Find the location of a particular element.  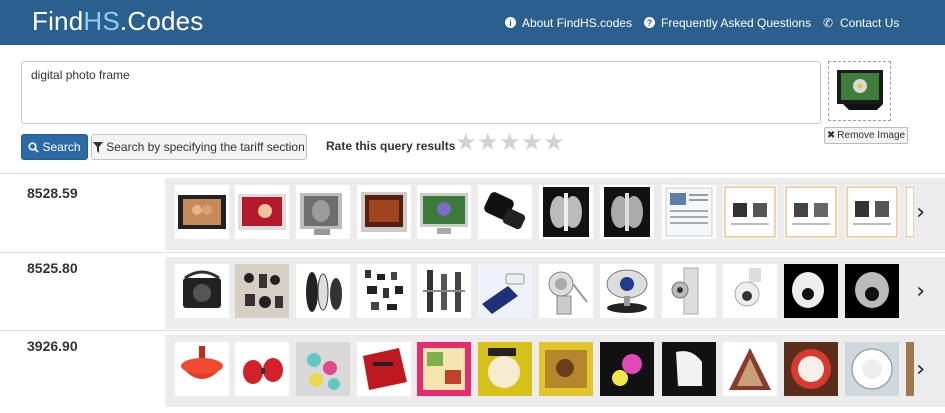

nav-about-label: About FindHS.codes is located at coordinates (577, 22).